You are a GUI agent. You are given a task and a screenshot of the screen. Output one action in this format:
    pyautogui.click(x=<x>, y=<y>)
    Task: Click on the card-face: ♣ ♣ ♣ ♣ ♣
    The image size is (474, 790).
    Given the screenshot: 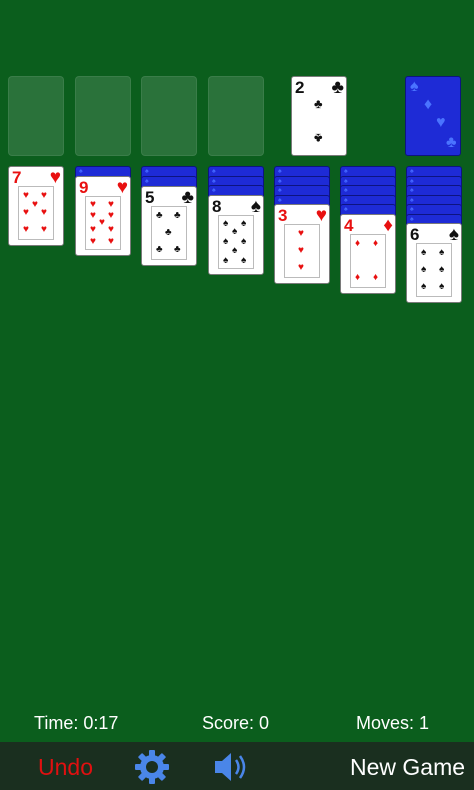 What is the action you would take?
    pyautogui.click(x=169, y=233)
    